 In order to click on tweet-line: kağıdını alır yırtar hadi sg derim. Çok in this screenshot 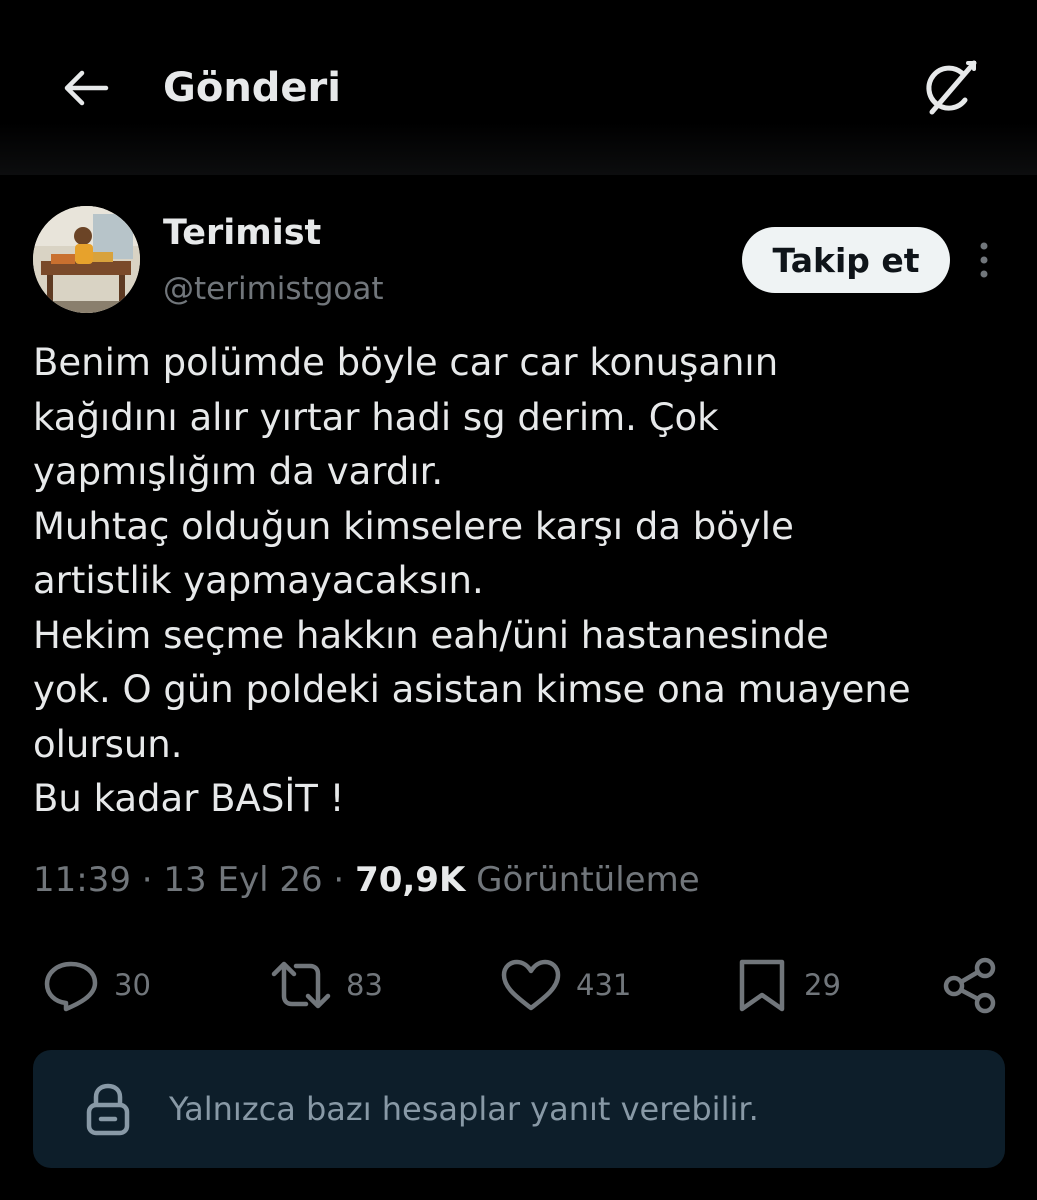, I will do `click(376, 417)`.